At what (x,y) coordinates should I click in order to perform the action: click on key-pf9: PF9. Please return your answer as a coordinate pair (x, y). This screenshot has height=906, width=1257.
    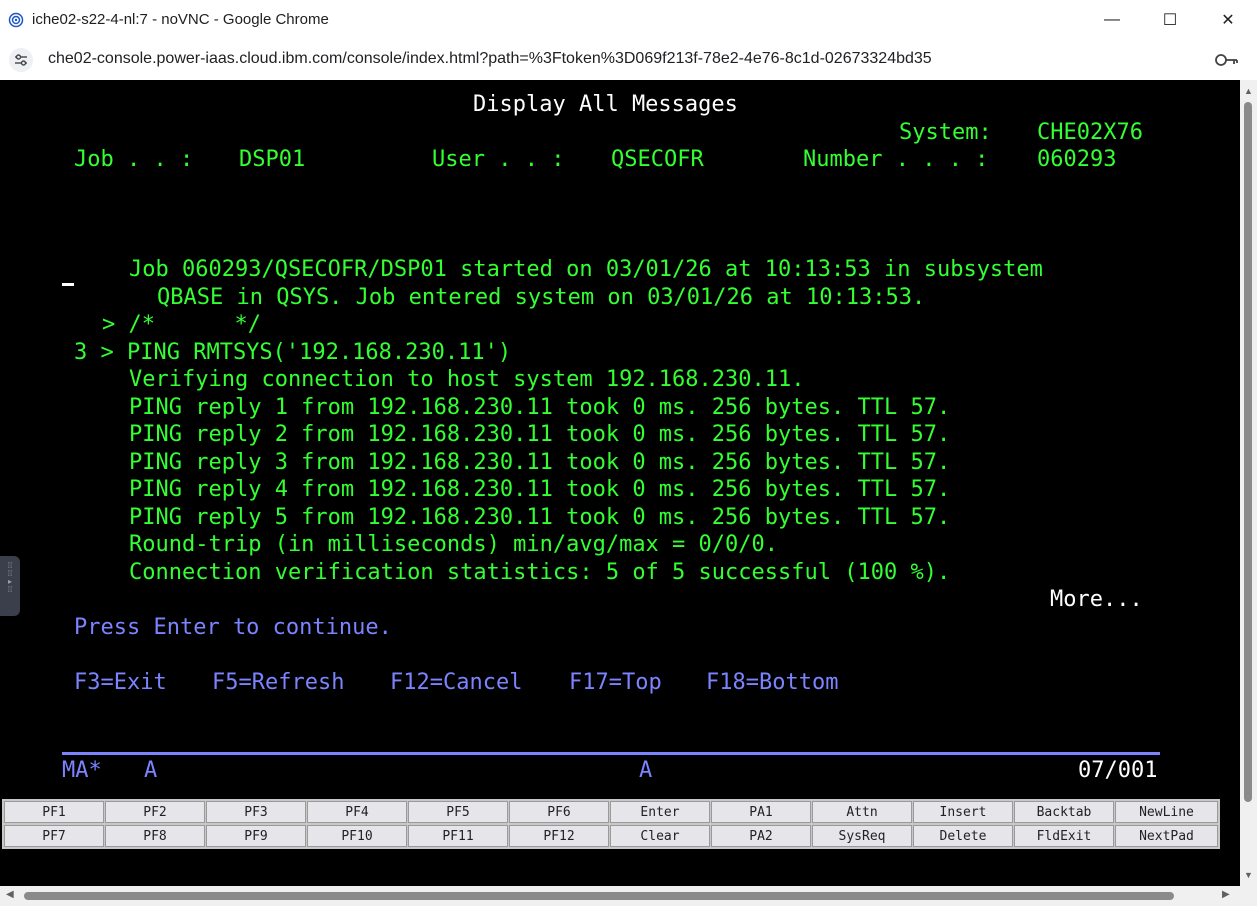
    Looking at the image, I should click on (256, 836).